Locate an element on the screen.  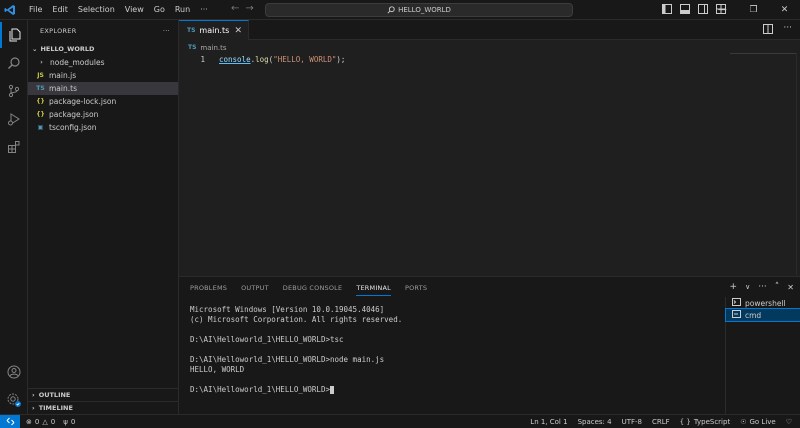
editor-actions: ··· is located at coordinates (777, 30).